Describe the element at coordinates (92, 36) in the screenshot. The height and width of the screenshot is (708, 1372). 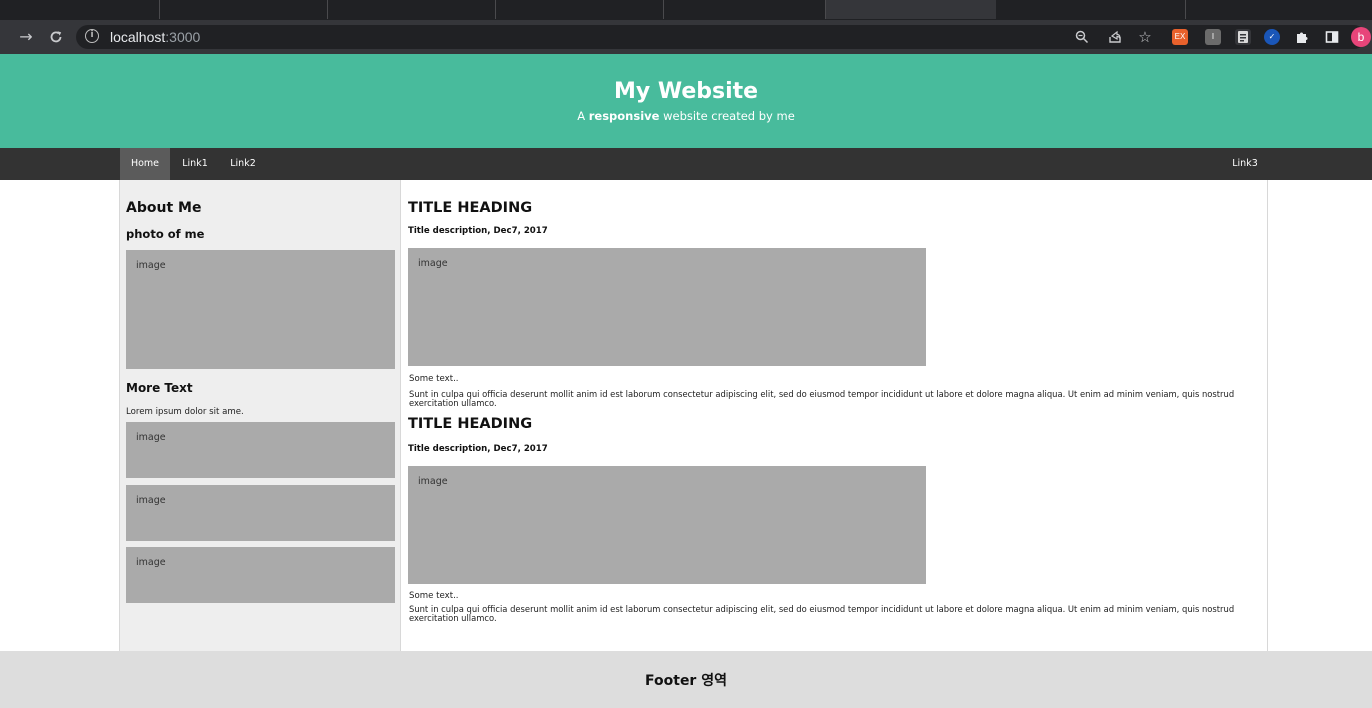
I see `site-info-icon: i` at that location.